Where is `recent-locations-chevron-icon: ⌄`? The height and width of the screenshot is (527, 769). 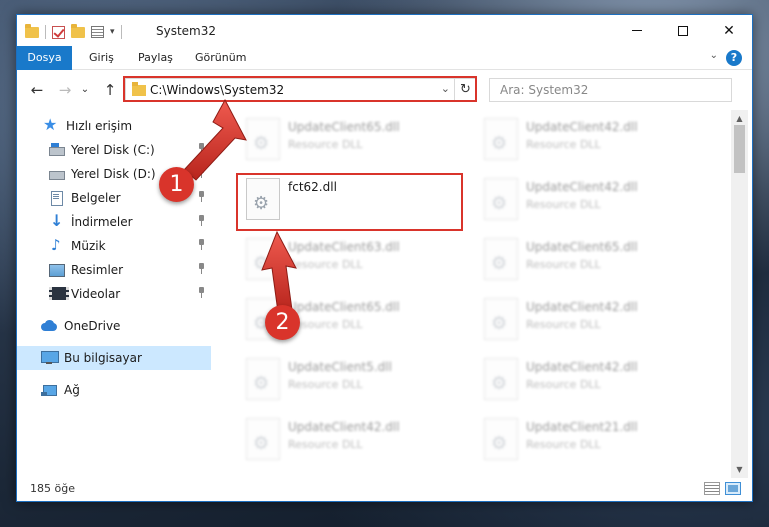
recent-locations-chevron-icon: ⌄ is located at coordinates (85, 90).